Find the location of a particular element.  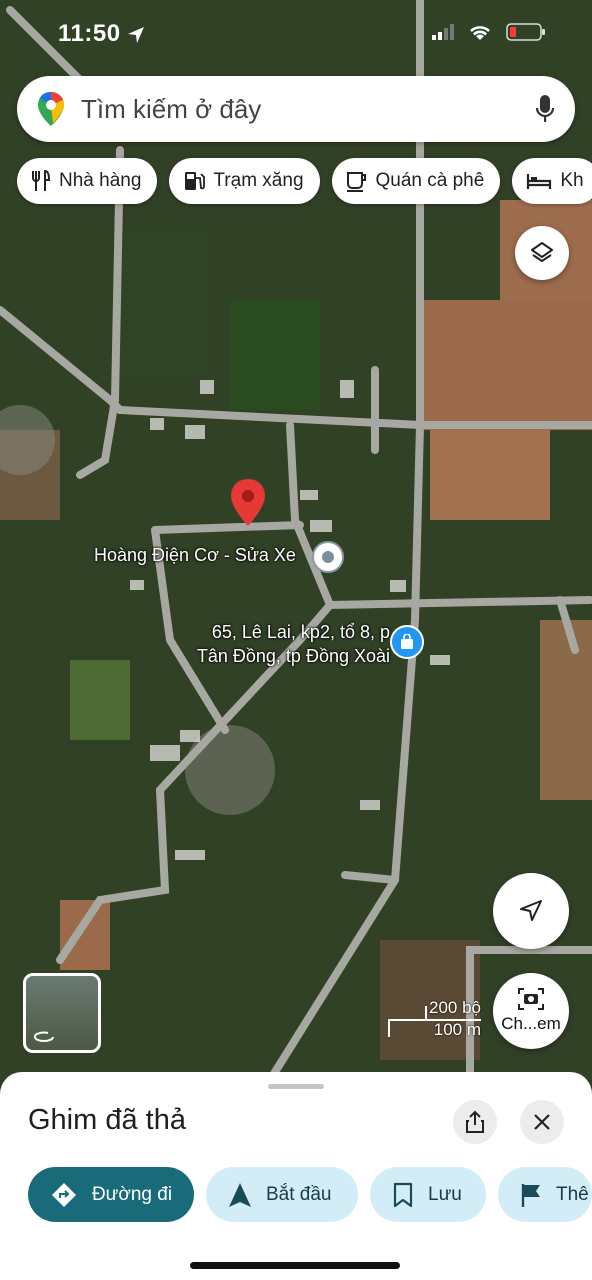

more-button: Thê is located at coordinates (545, 1194).